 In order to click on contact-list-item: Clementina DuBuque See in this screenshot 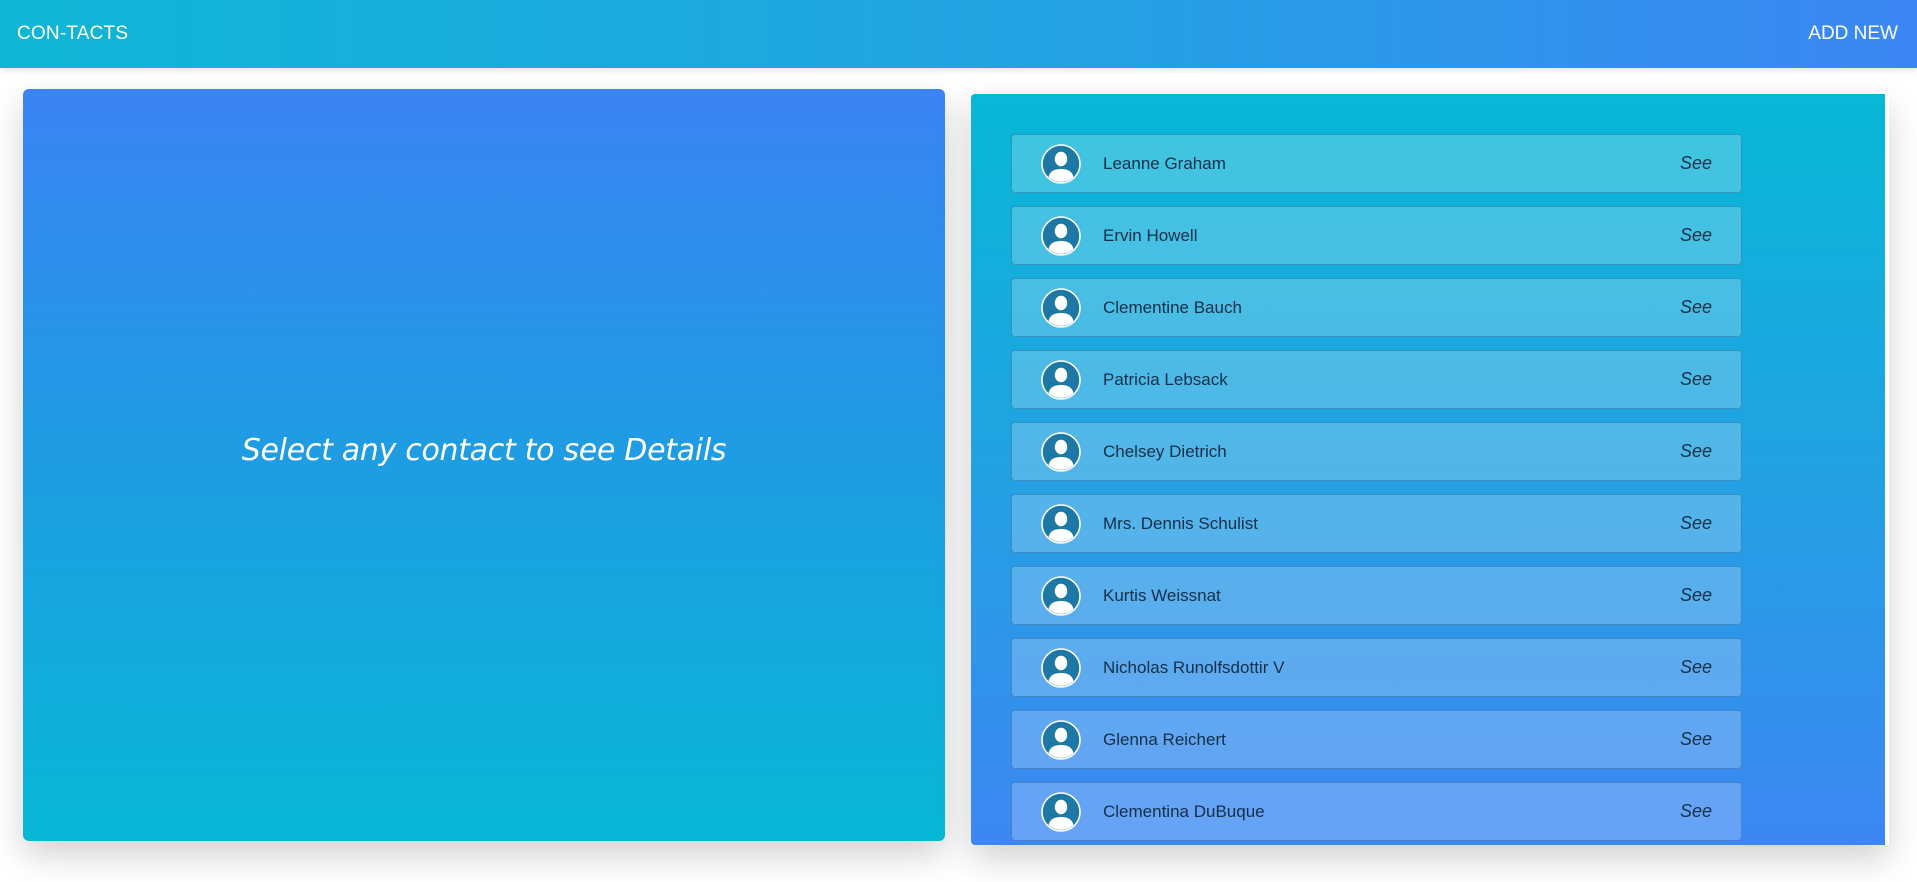, I will do `click(1376, 811)`.